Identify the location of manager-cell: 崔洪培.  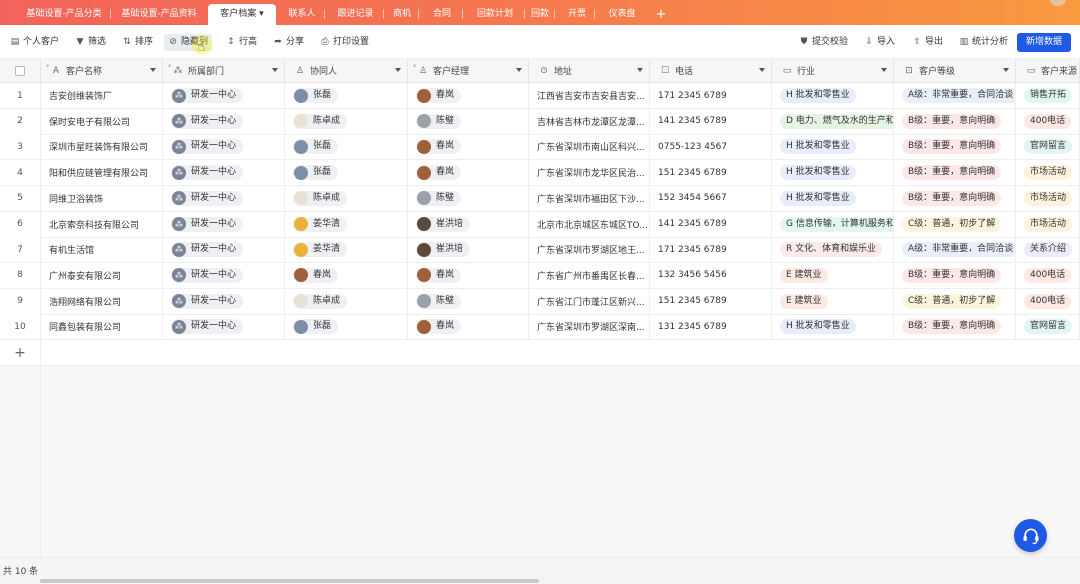
(468, 224).